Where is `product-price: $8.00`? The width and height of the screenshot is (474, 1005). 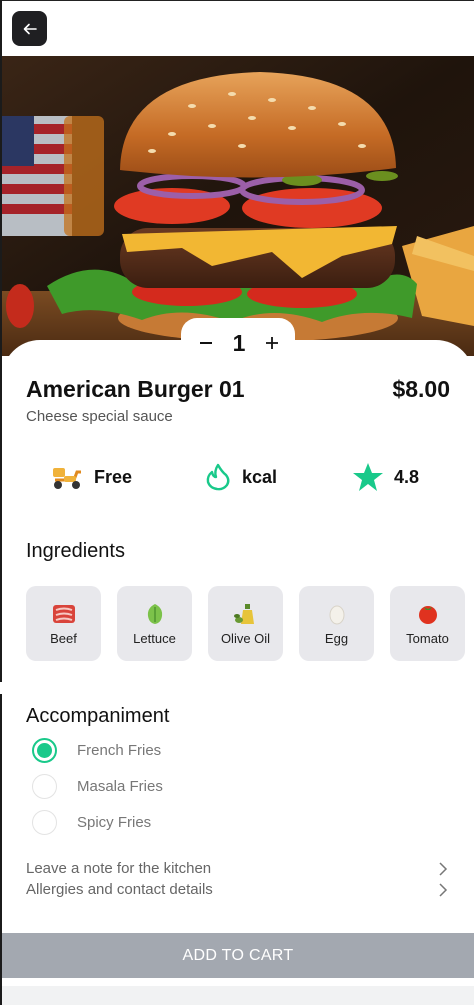 product-price: $8.00 is located at coordinates (421, 389).